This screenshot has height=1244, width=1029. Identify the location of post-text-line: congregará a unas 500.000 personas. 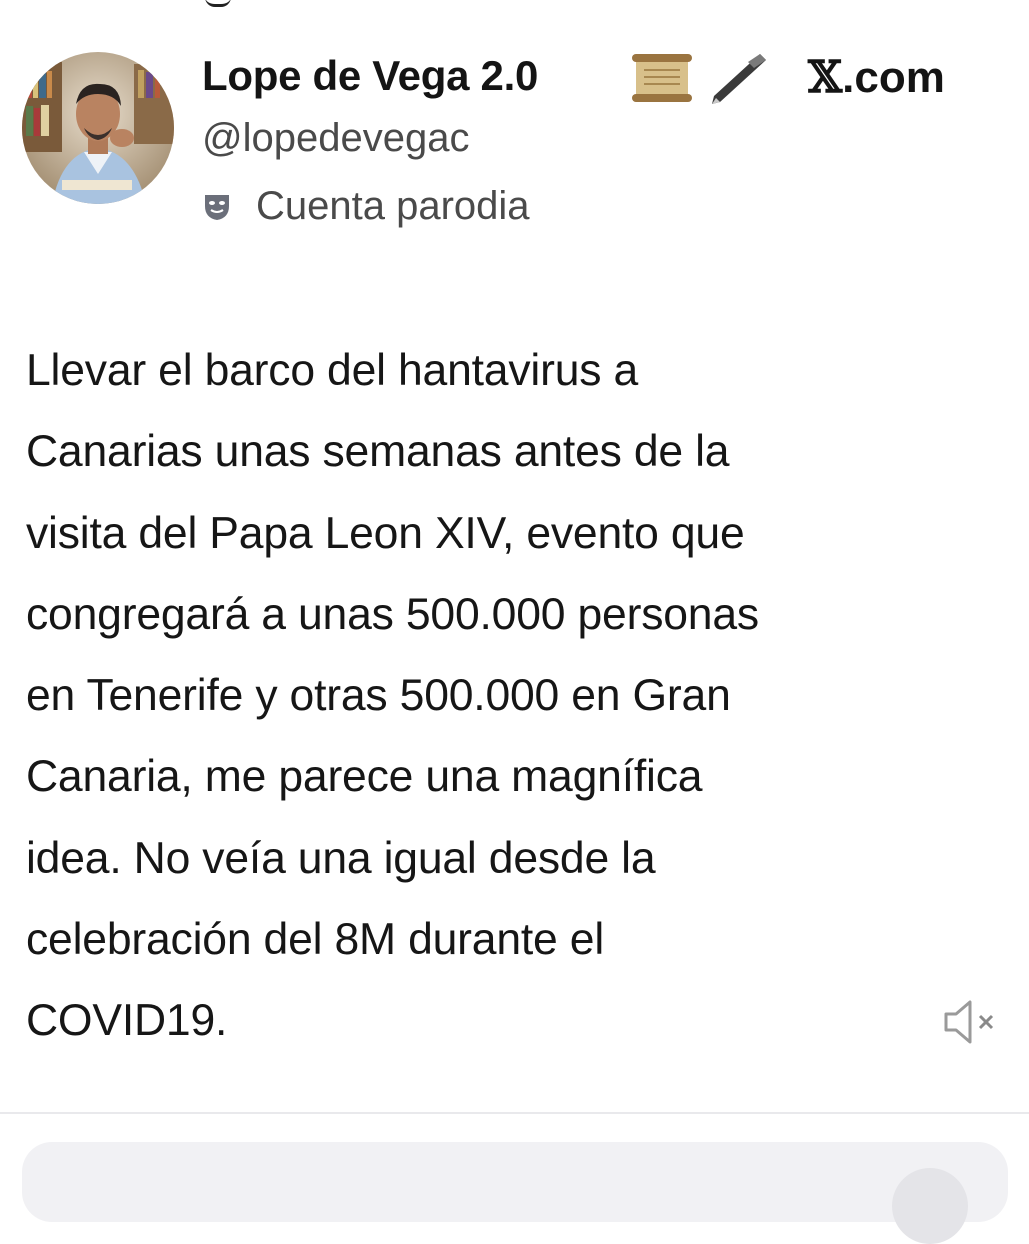
(392, 614).